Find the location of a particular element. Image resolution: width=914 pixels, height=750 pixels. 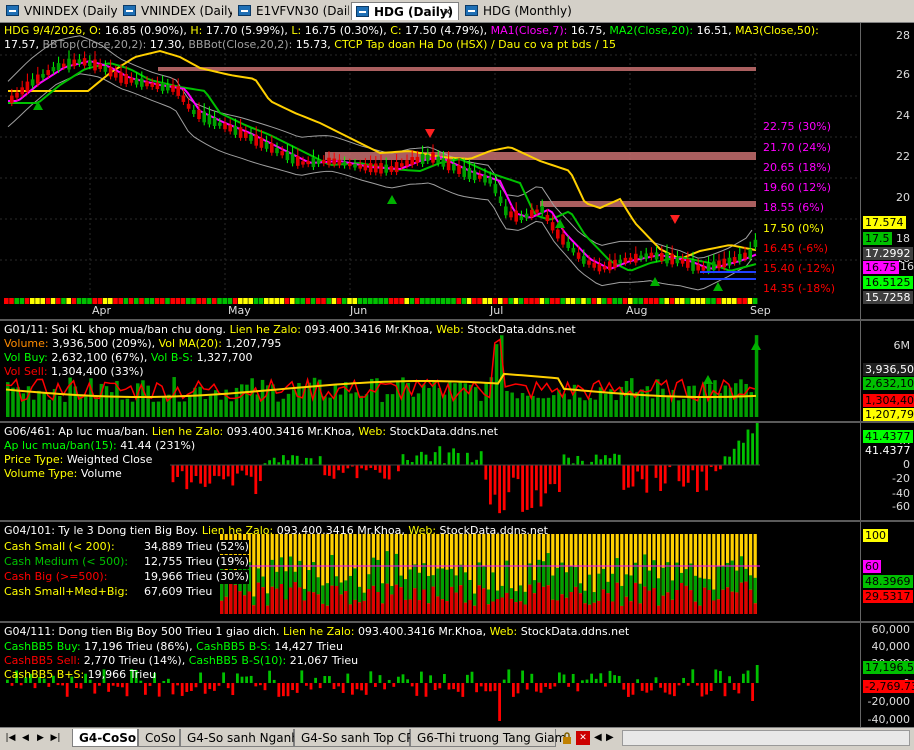

sheet-tab-so-sanh-nganh: G4-So sanh Nganh is located at coordinates (237, 738).